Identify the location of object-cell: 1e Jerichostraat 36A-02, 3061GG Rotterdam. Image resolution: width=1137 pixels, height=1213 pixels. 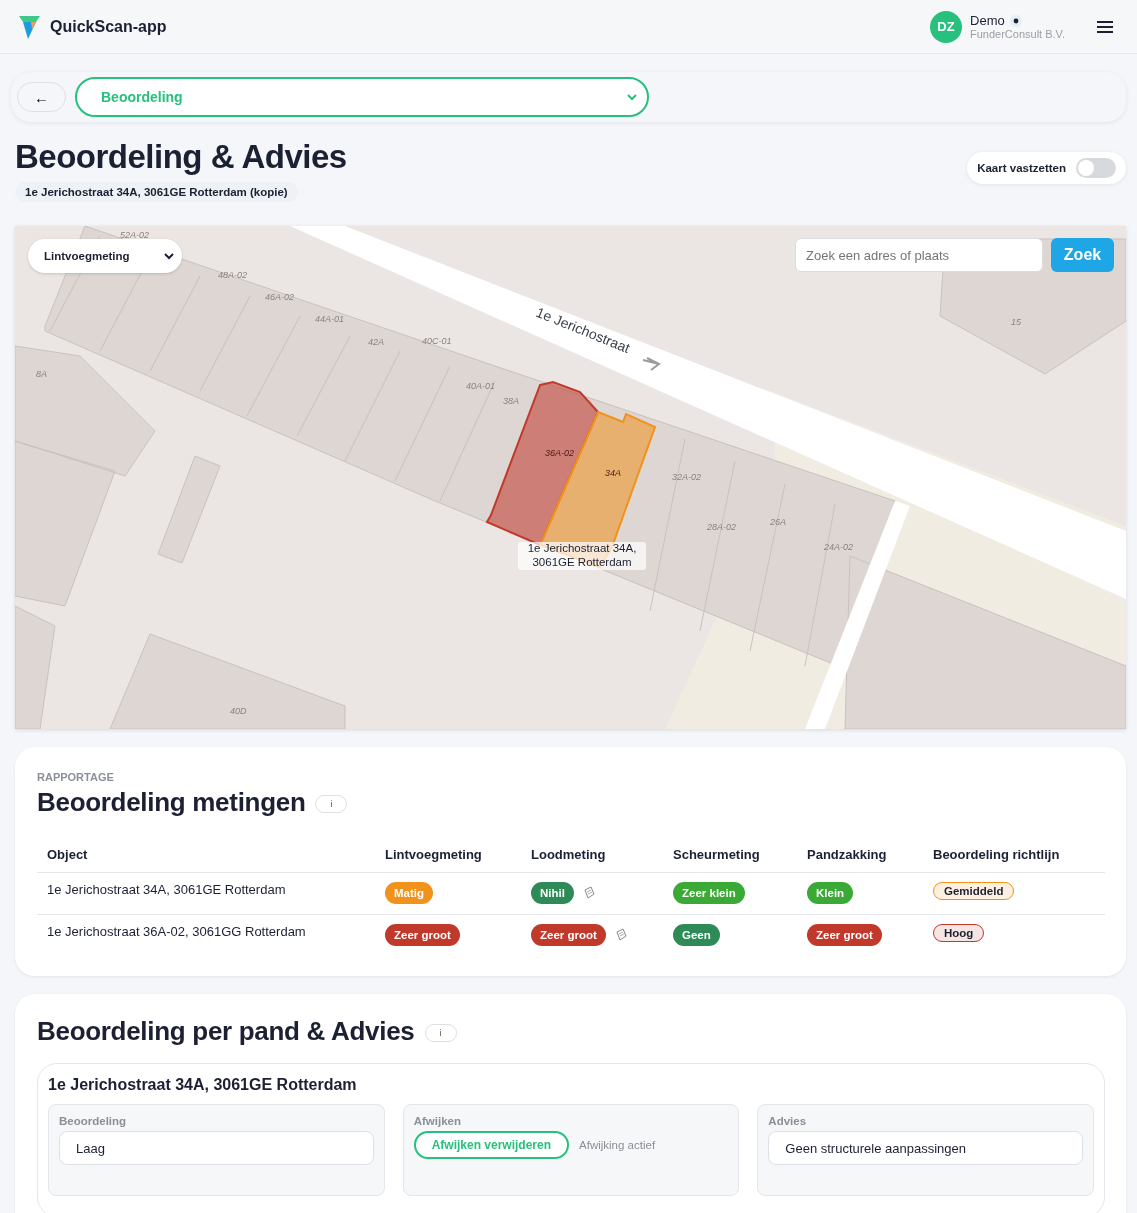
(176, 931).